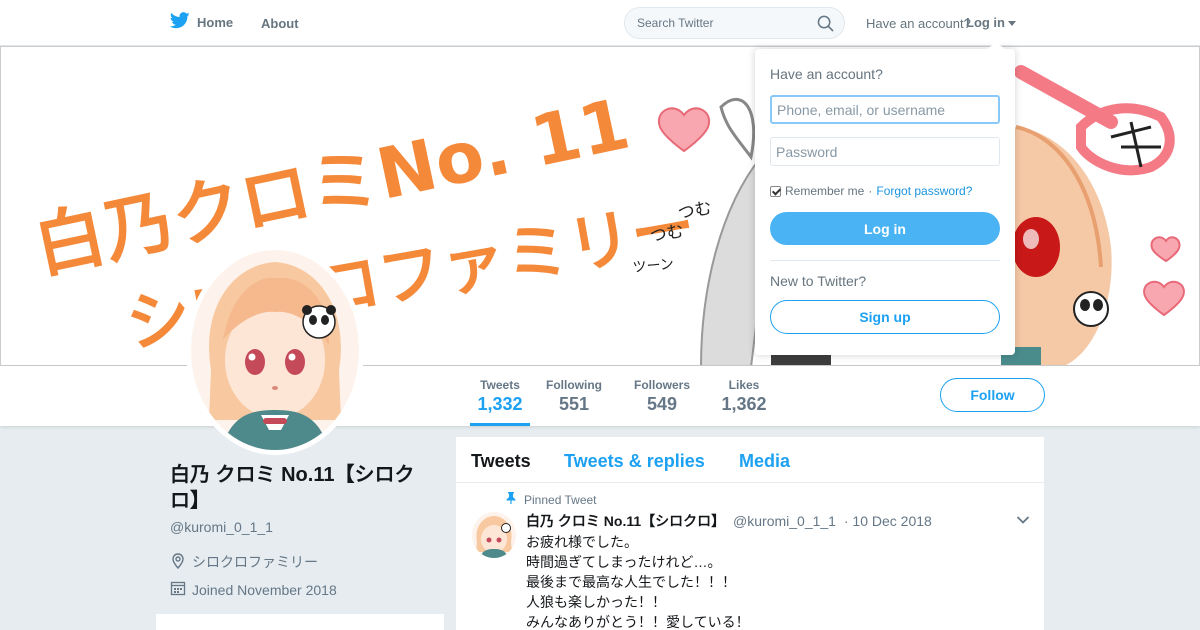  I want to click on timeline-tabs: Tweets Tweets & replies Media, so click(750, 460).